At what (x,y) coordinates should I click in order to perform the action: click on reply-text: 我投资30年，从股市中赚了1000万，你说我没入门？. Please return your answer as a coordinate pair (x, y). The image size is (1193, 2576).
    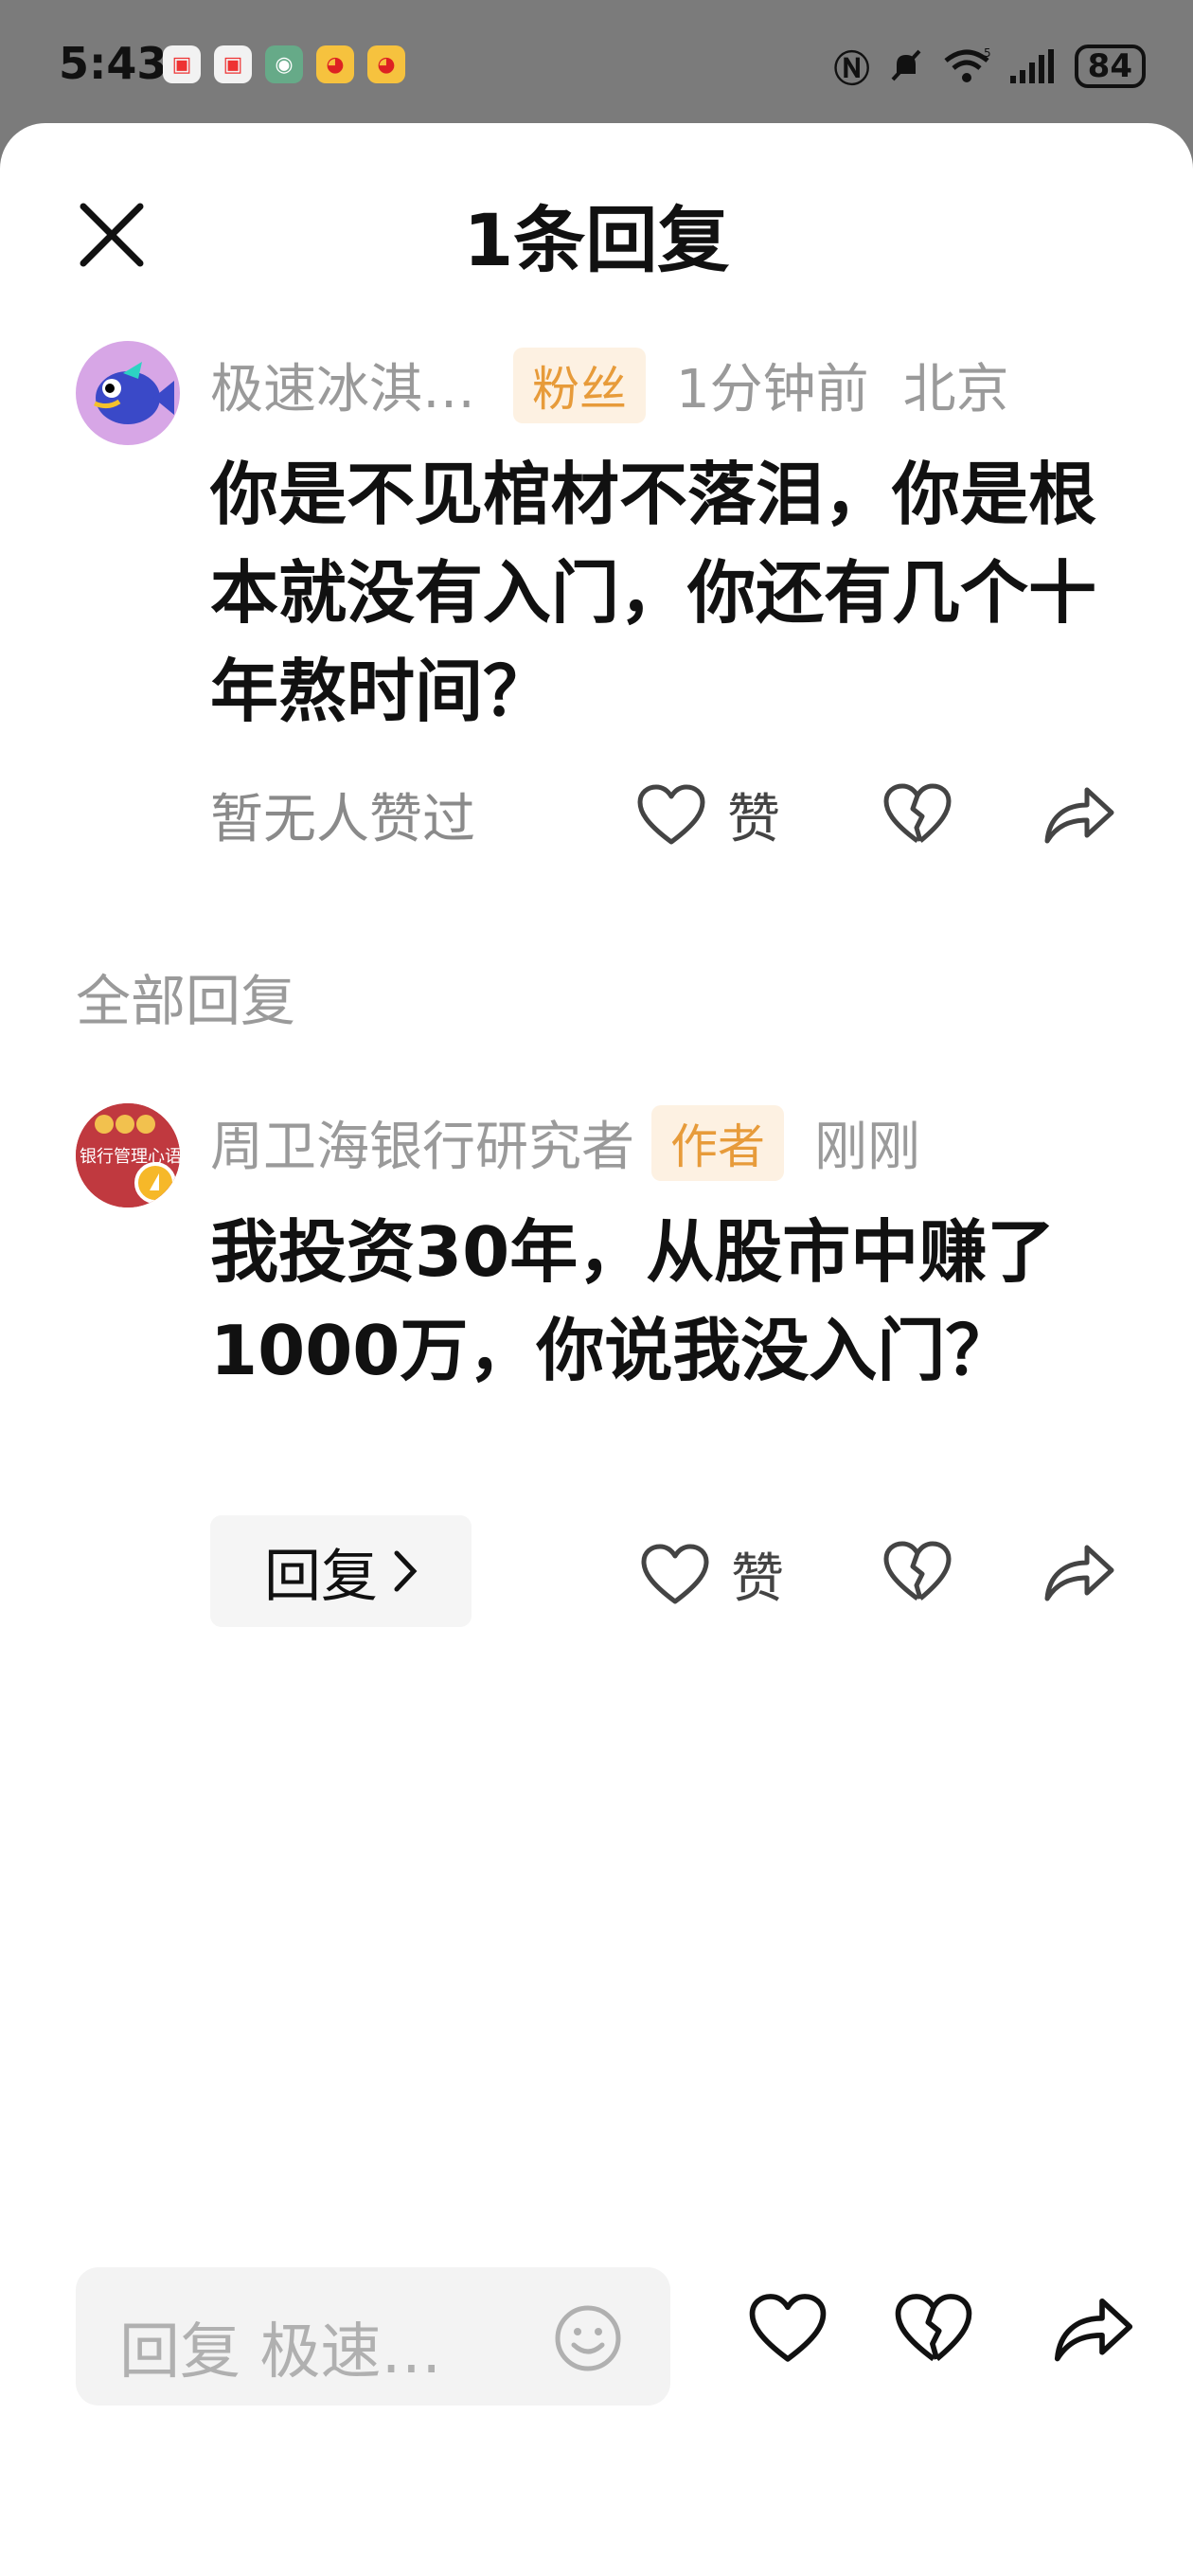
    Looking at the image, I should click on (660, 1301).